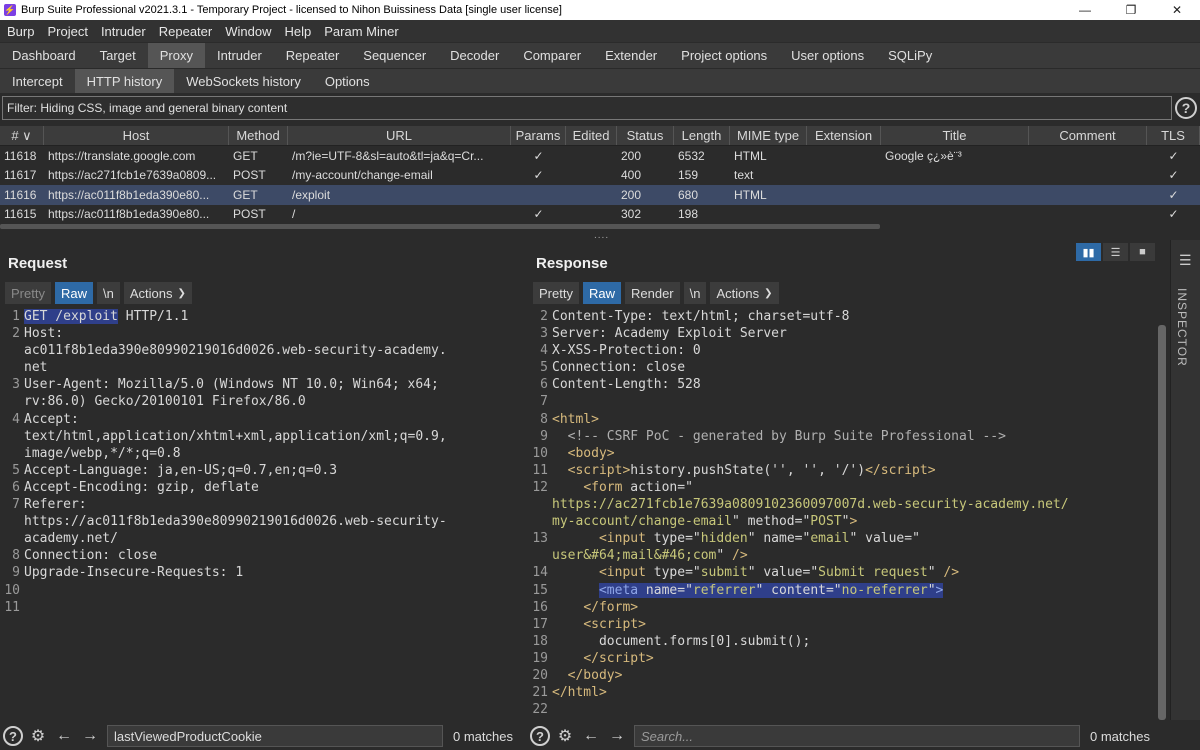 This screenshot has width=1200, height=750. Describe the element at coordinates (249, 214) in the screenshot. I see `cell-method: POST` at that location.